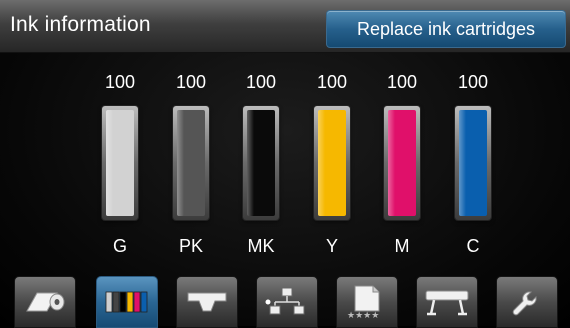 The image size is (570, 328). I want to click on ink-cartridge-m: 100 M, so click(402, 164).